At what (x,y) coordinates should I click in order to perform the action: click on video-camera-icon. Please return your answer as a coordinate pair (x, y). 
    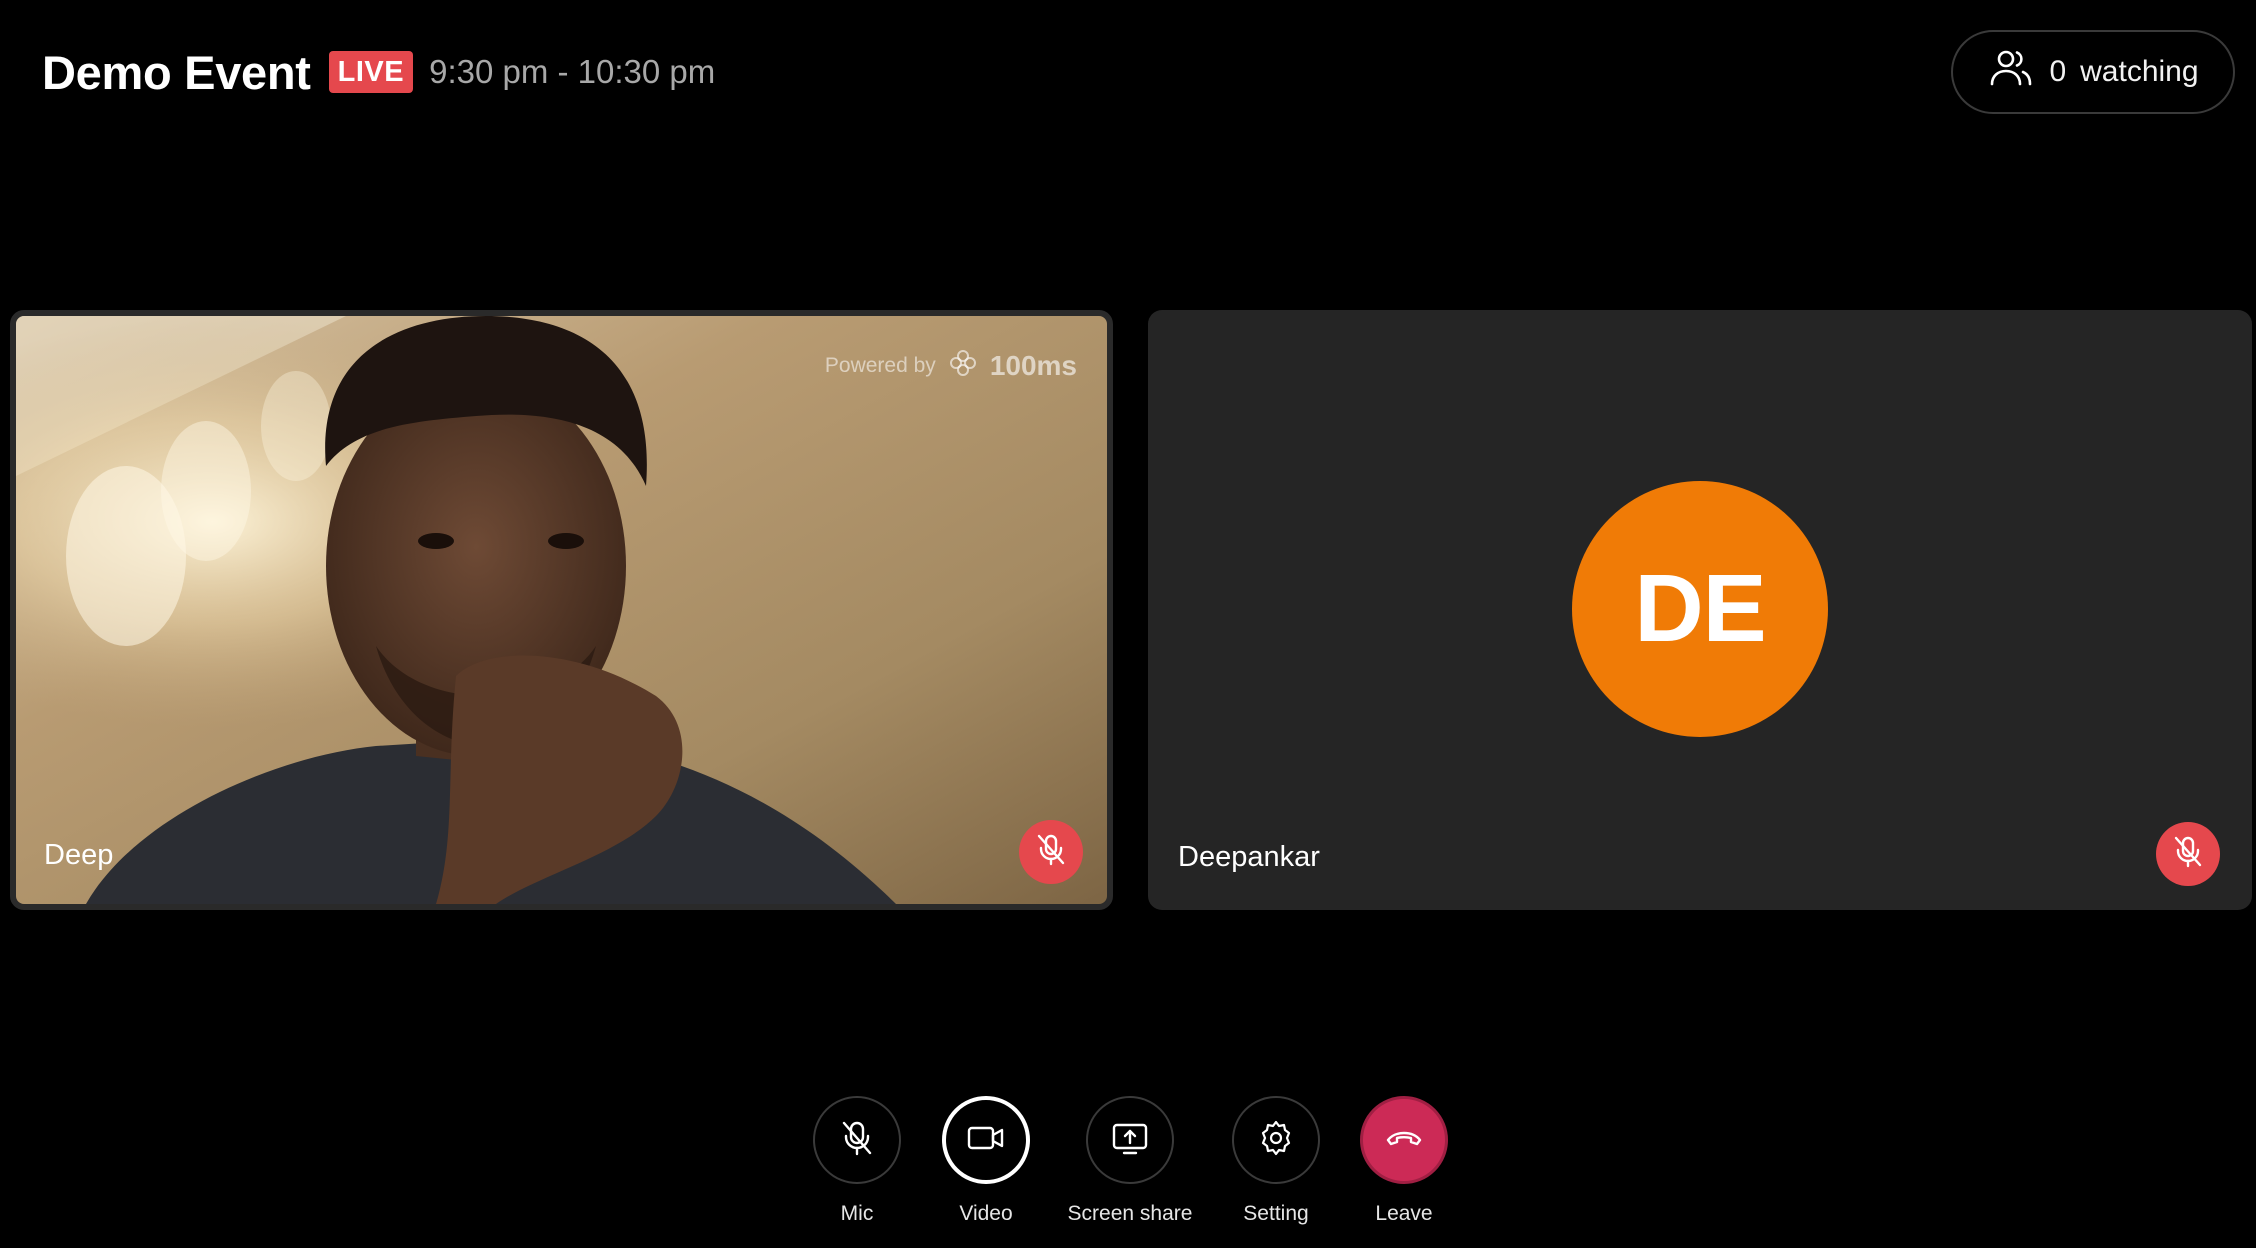
    Looking at the image, I should click on (986, 1140).